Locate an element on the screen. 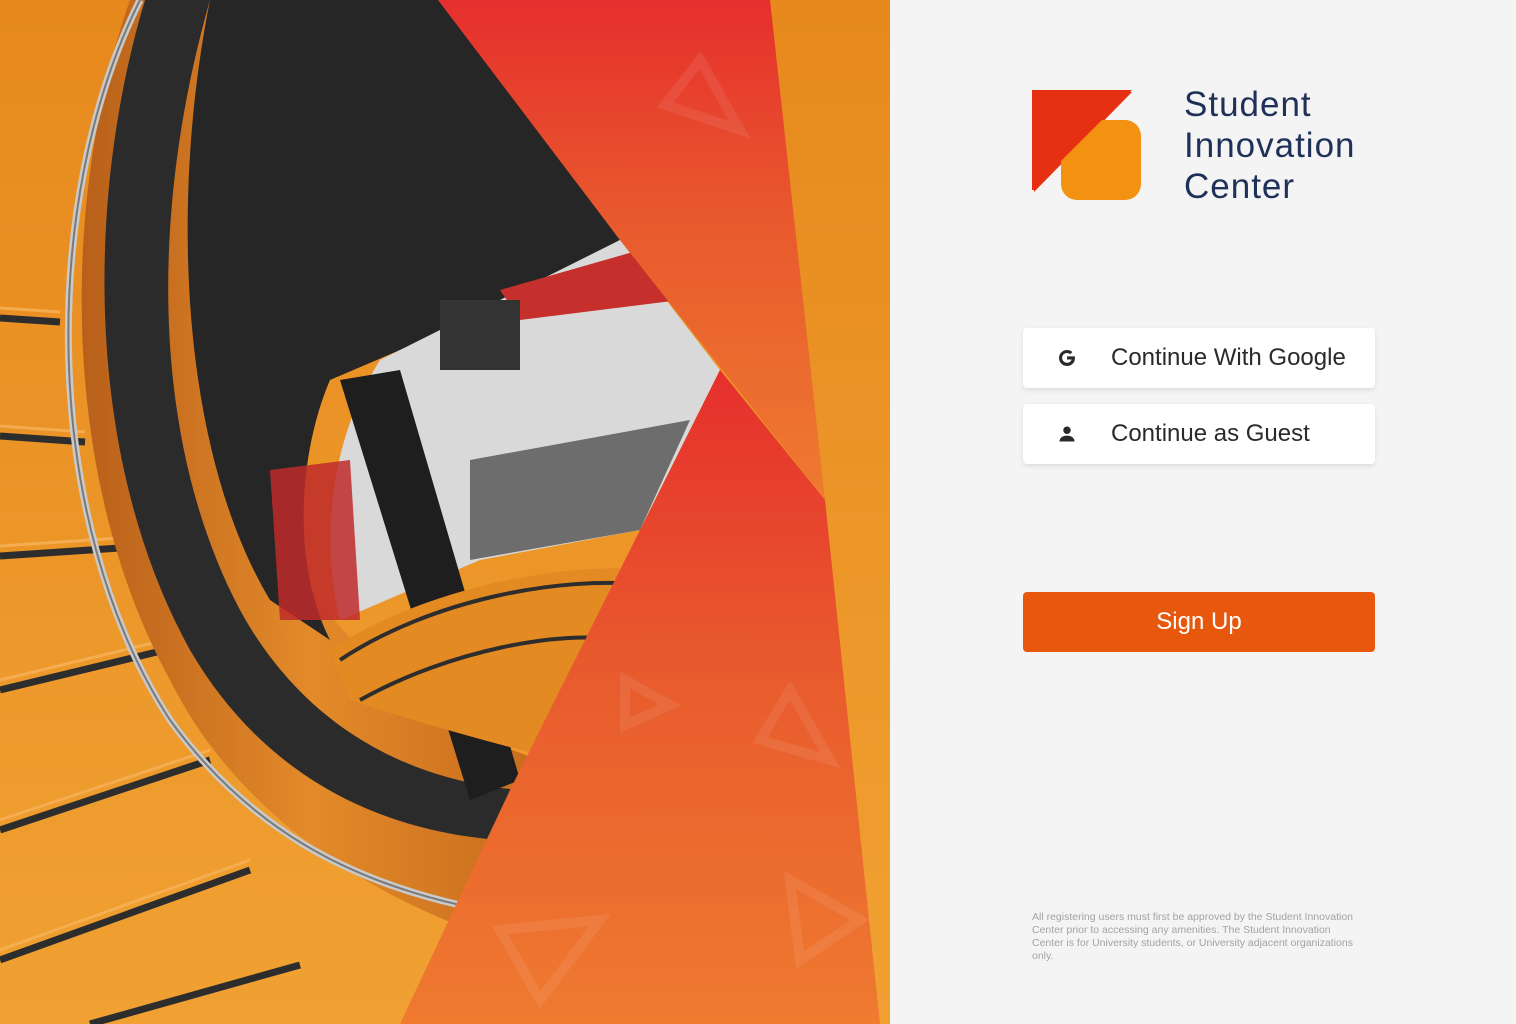  brand-title-line-2: Innovation is located at coordinates (1270, 145).